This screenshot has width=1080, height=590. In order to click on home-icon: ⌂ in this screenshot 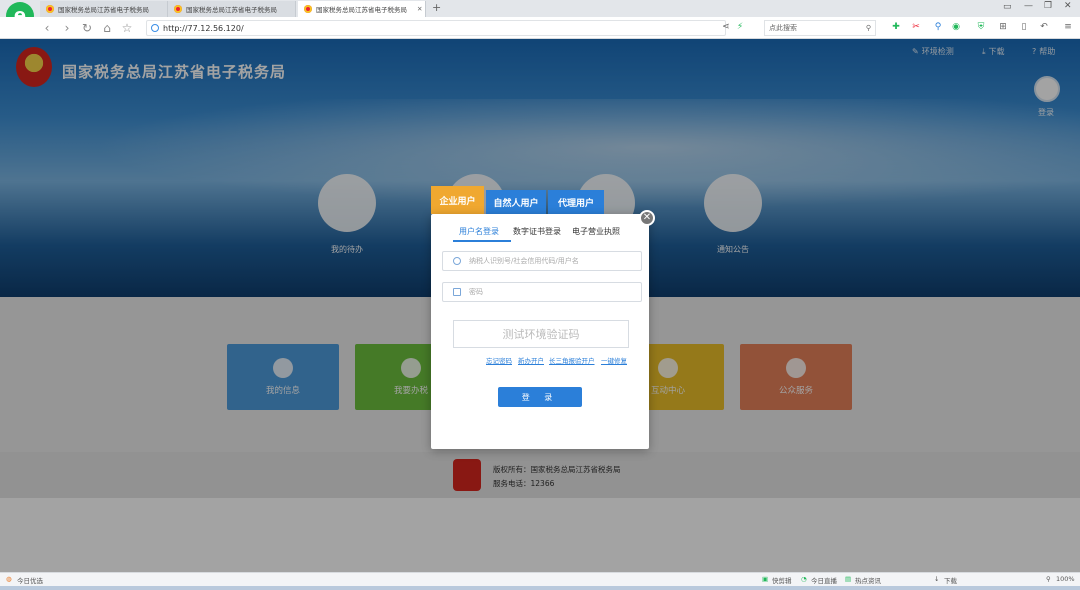, I will do `click(107, 28)`.